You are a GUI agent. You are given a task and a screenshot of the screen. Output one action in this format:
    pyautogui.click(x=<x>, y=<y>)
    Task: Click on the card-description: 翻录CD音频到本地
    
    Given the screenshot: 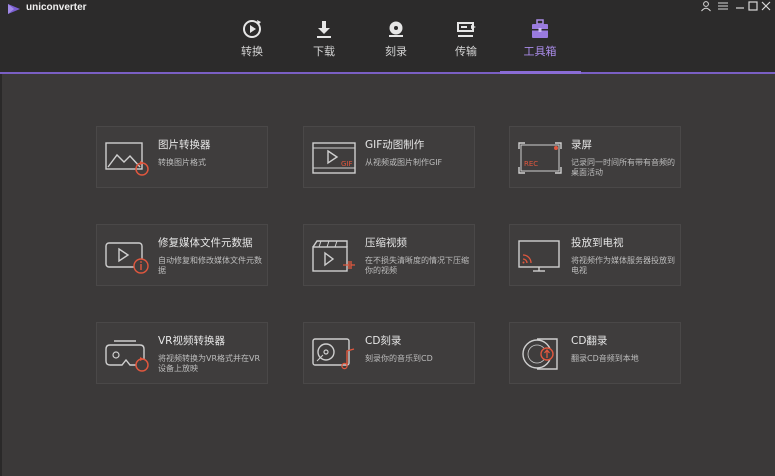 What is the action you would take?
    pyautogui.click(x=605, y=358)
    